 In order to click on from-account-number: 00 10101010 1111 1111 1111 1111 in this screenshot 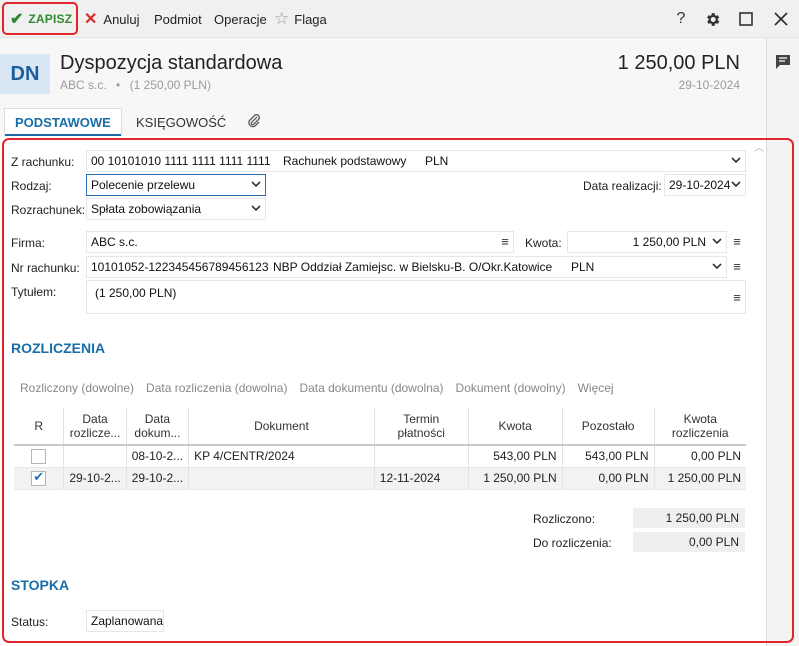, I will do `click(181, 161)`.